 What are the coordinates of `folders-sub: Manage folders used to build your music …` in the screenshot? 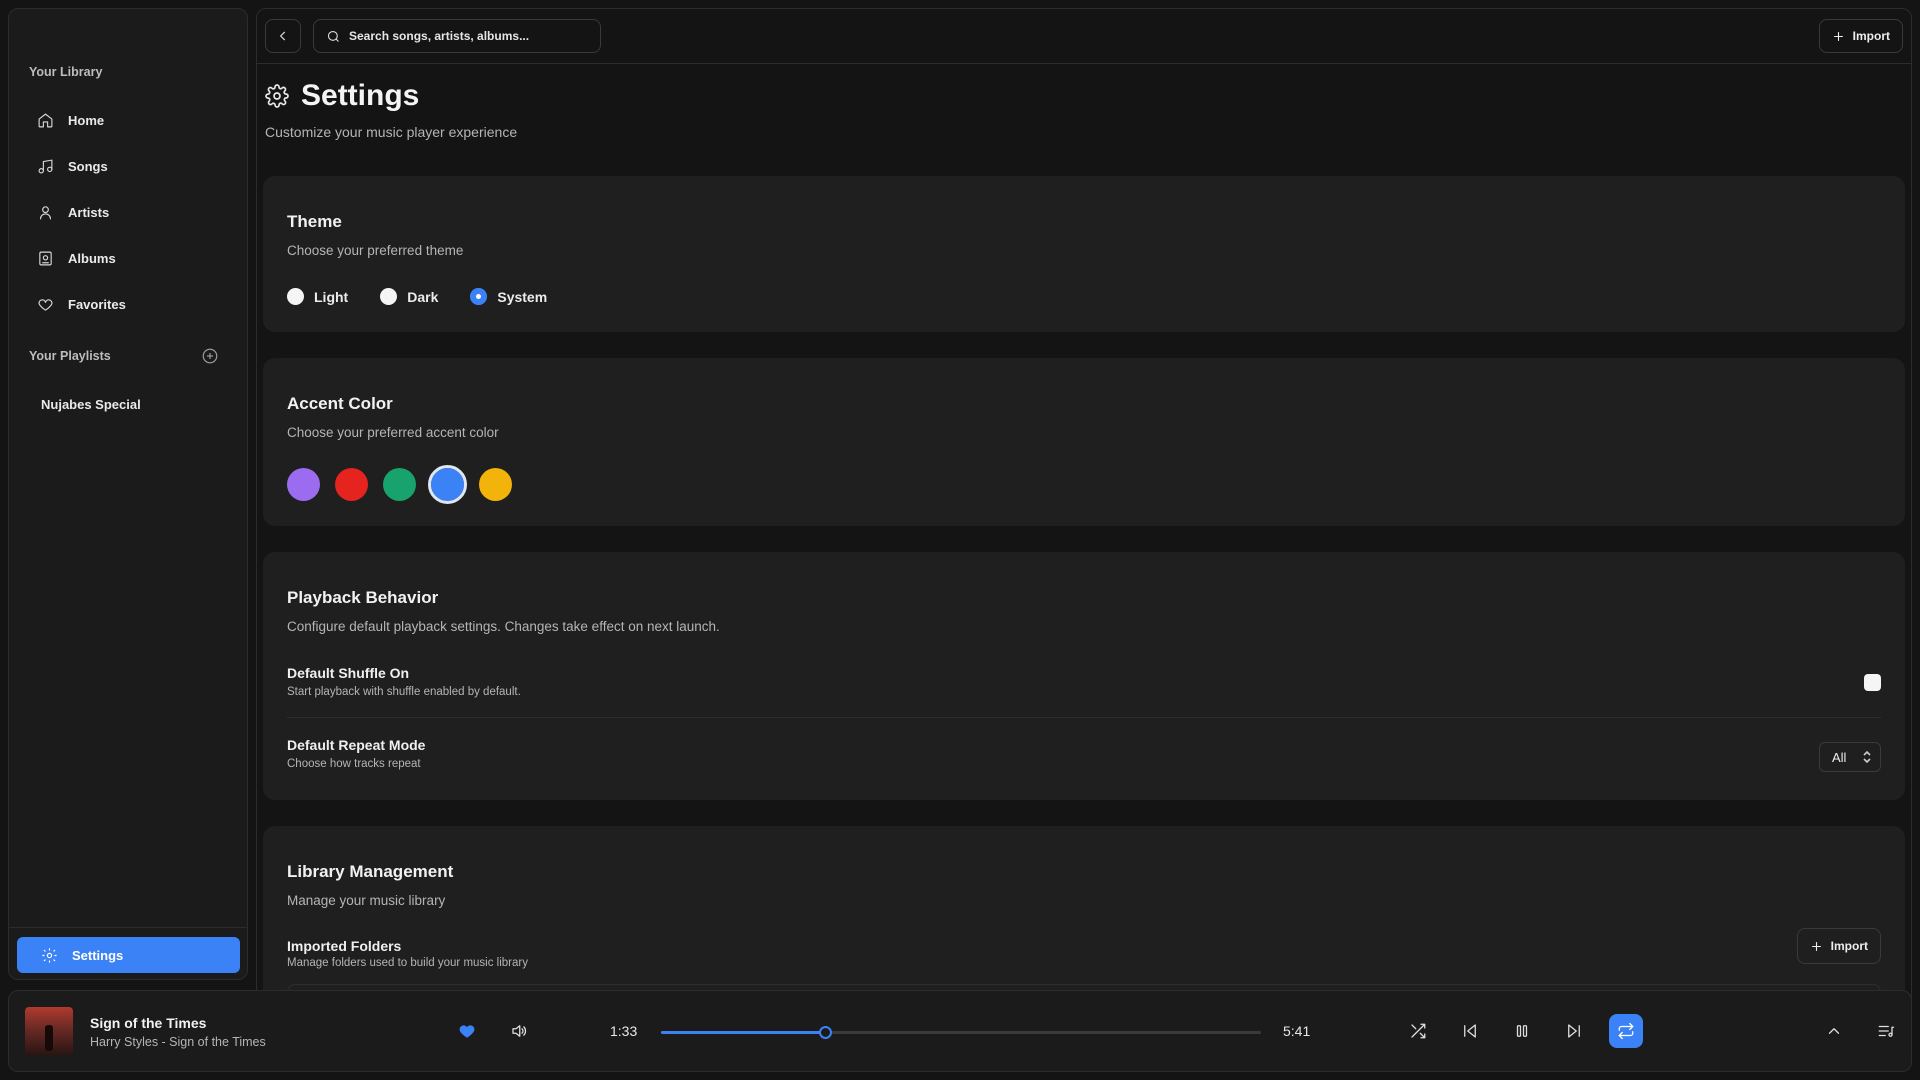 It's located at (407, 963).